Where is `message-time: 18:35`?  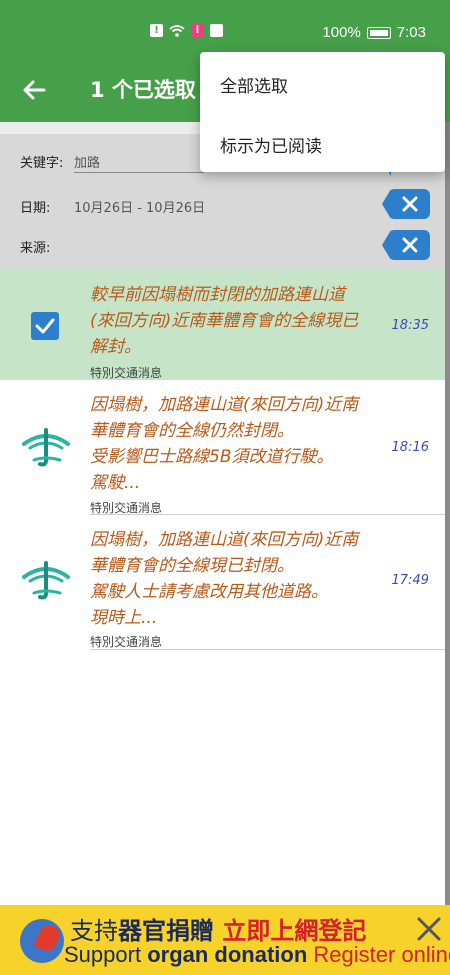 message-time: 18:35 is located at coordinates (410, 325).